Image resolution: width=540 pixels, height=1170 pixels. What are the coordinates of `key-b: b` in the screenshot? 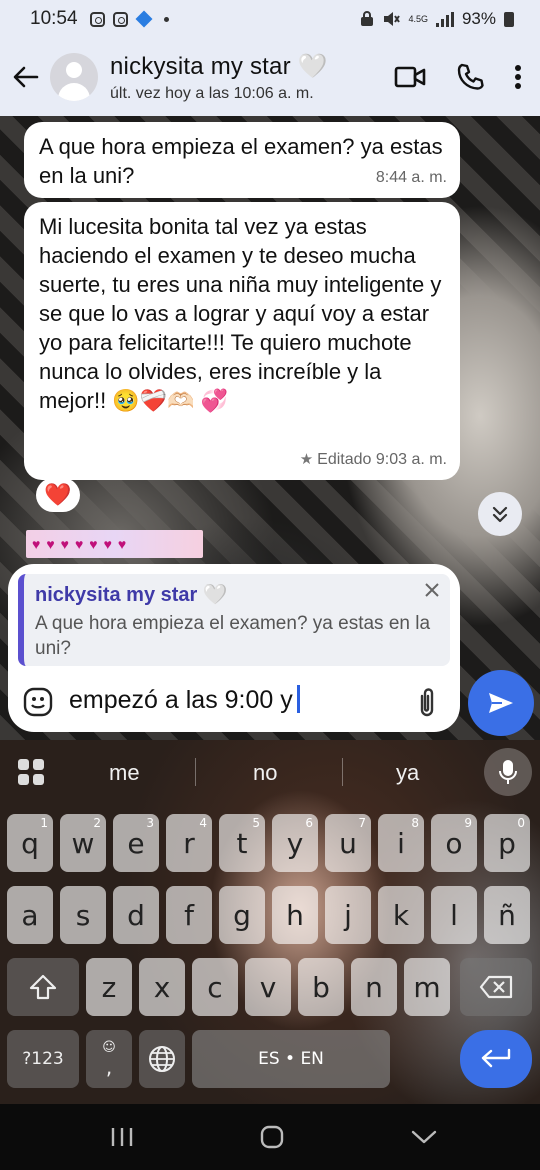 It's located at (321, 987).